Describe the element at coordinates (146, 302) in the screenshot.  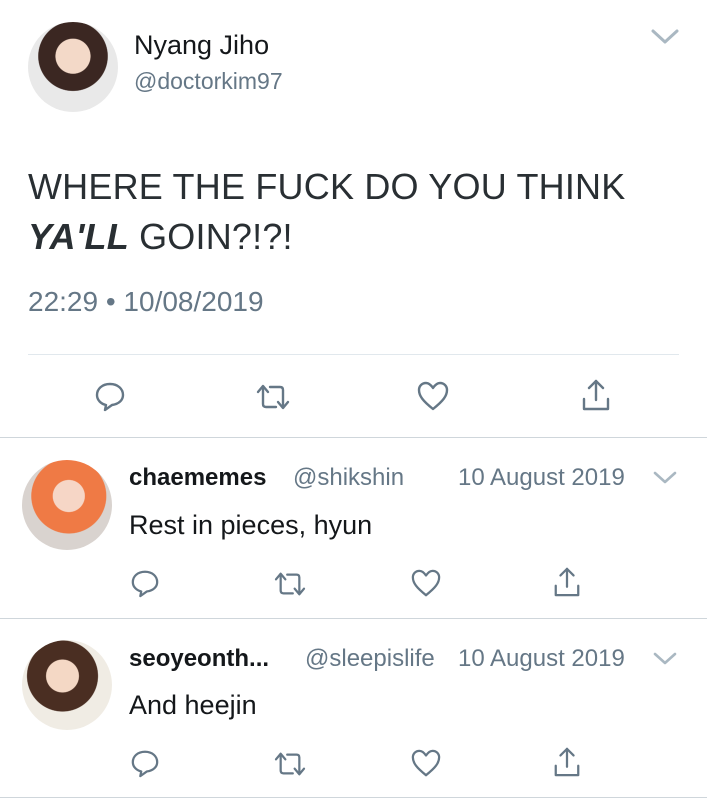
I see `tweet-timestamp: 22:29 • 10/08/2019` at that location.